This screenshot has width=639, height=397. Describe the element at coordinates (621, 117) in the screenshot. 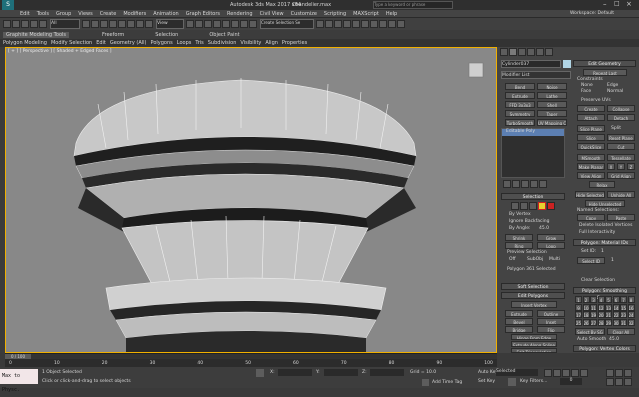

I see `detach-button: Detach` at that location.